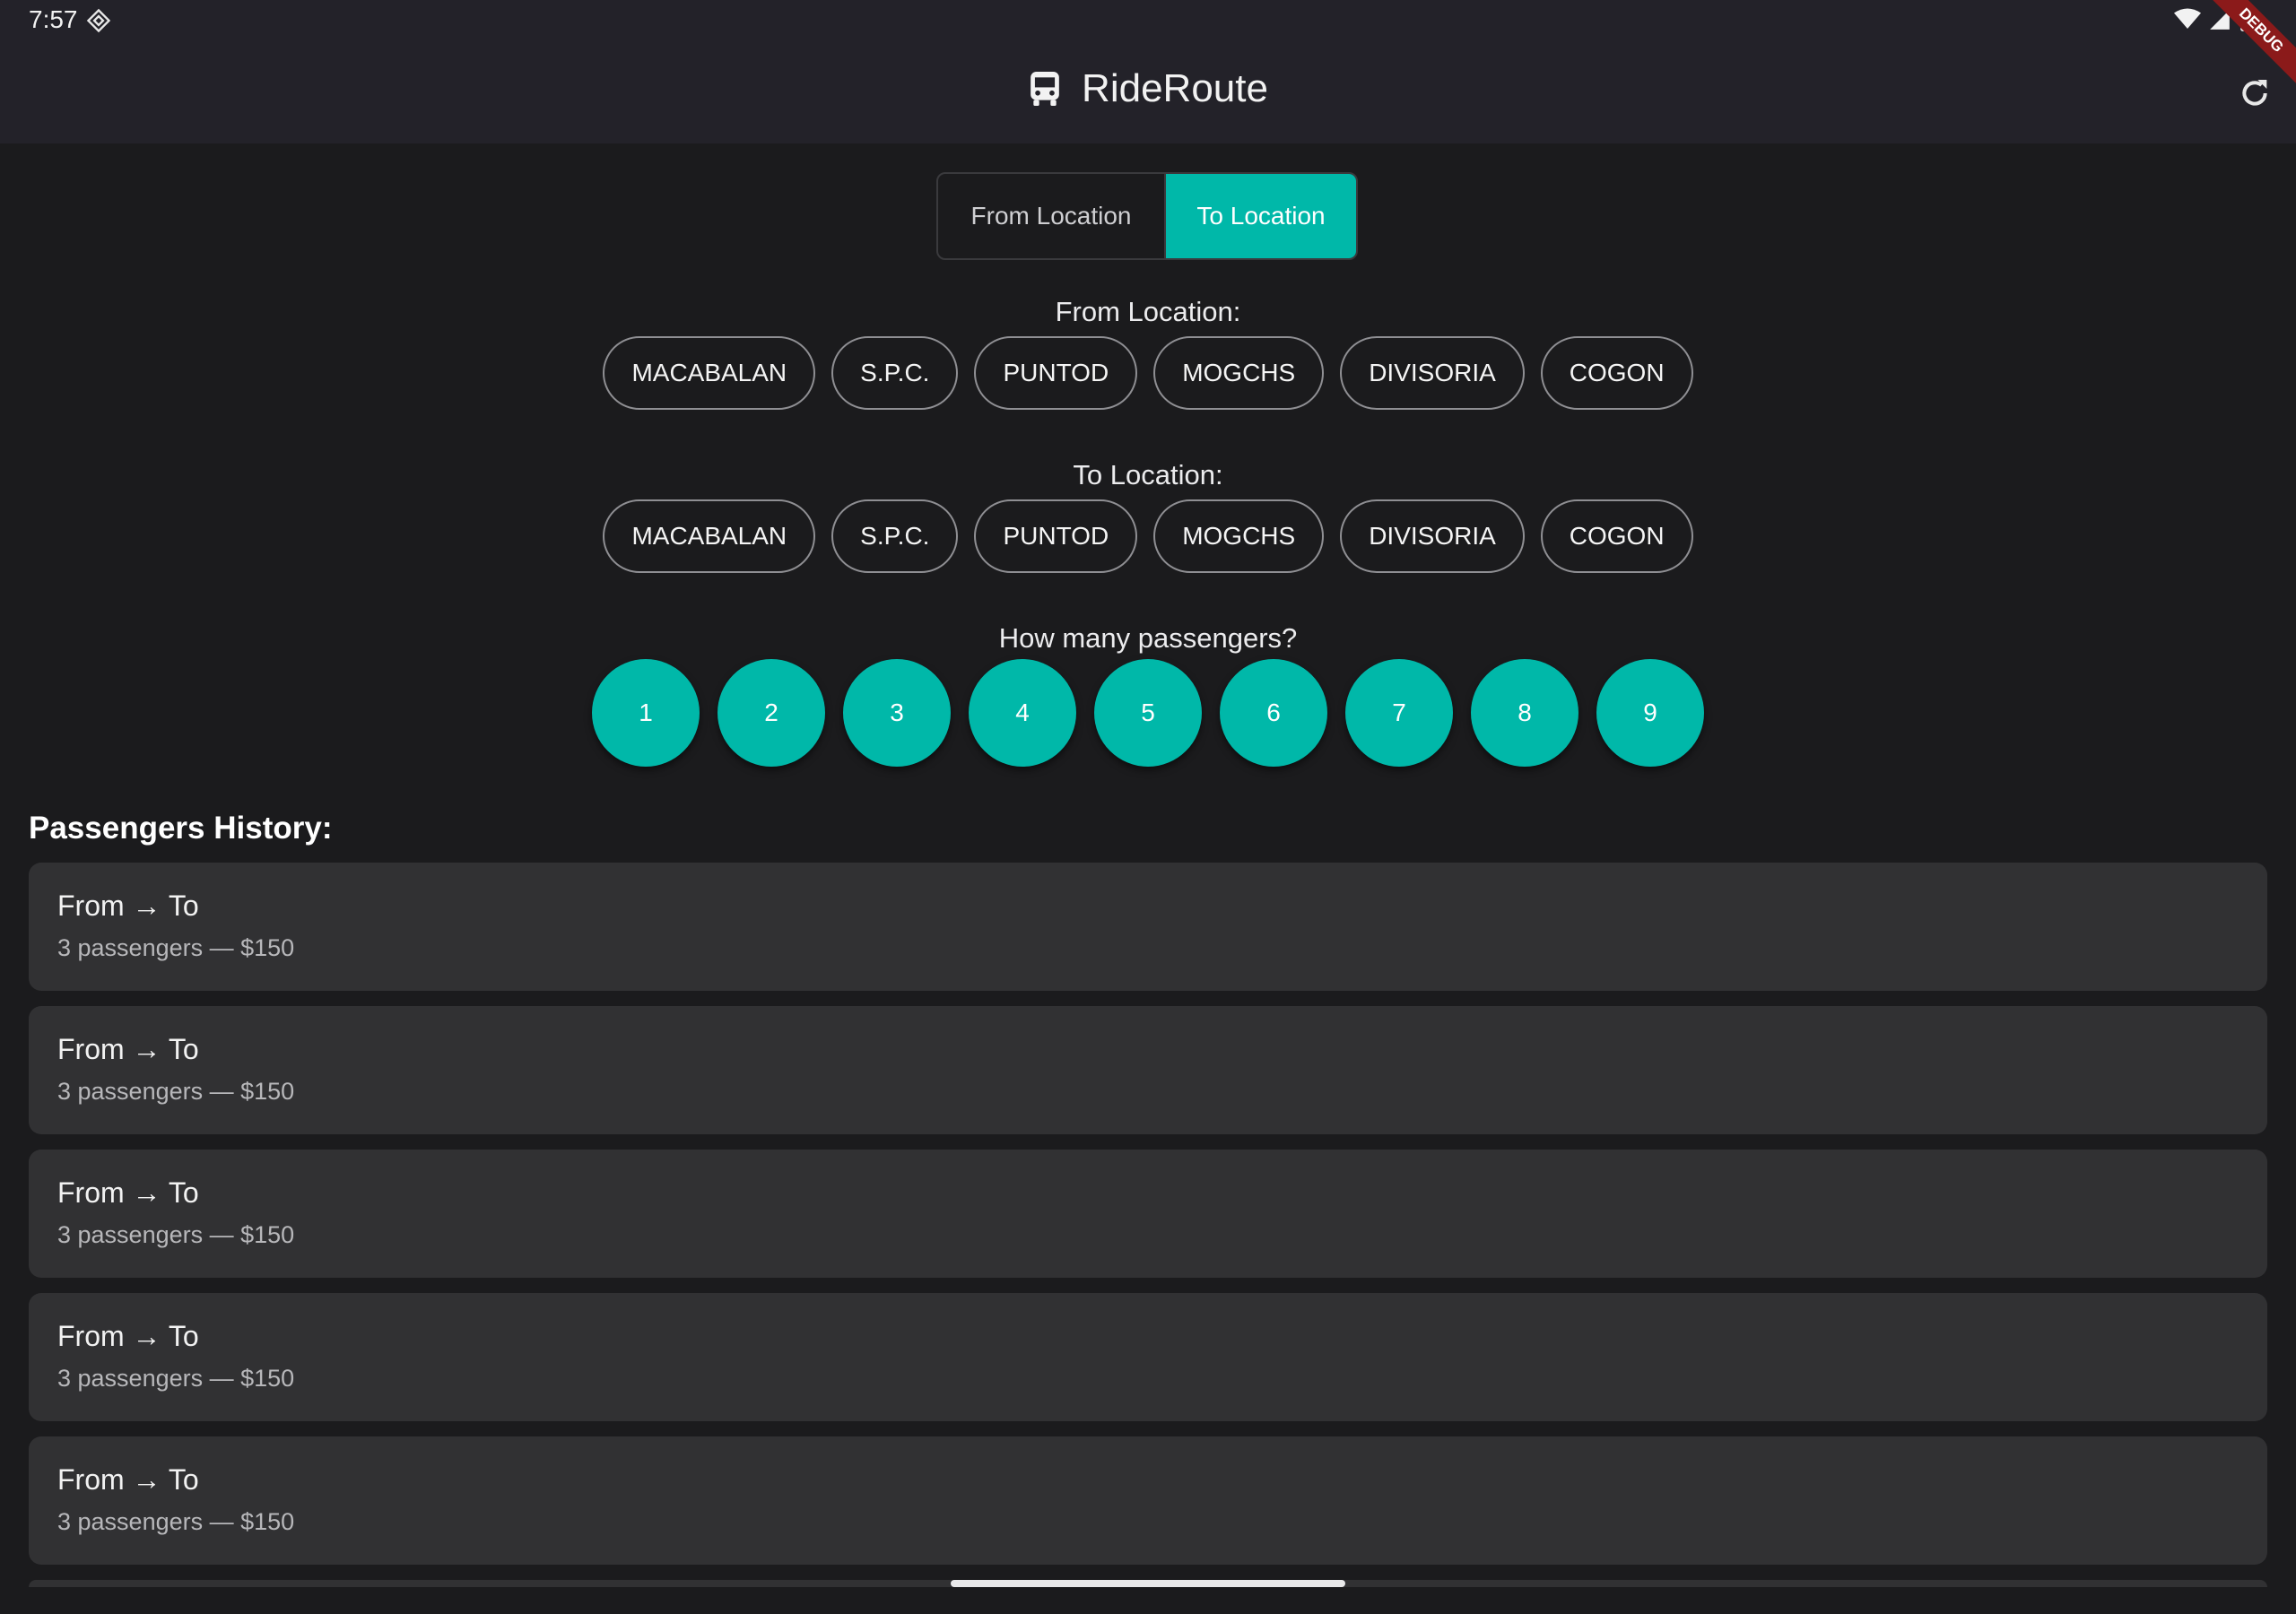  Describe the element at coordinates (1239, 373) in the screenshot. I see `from-chip-mogchs: MOGCHS` at that location.